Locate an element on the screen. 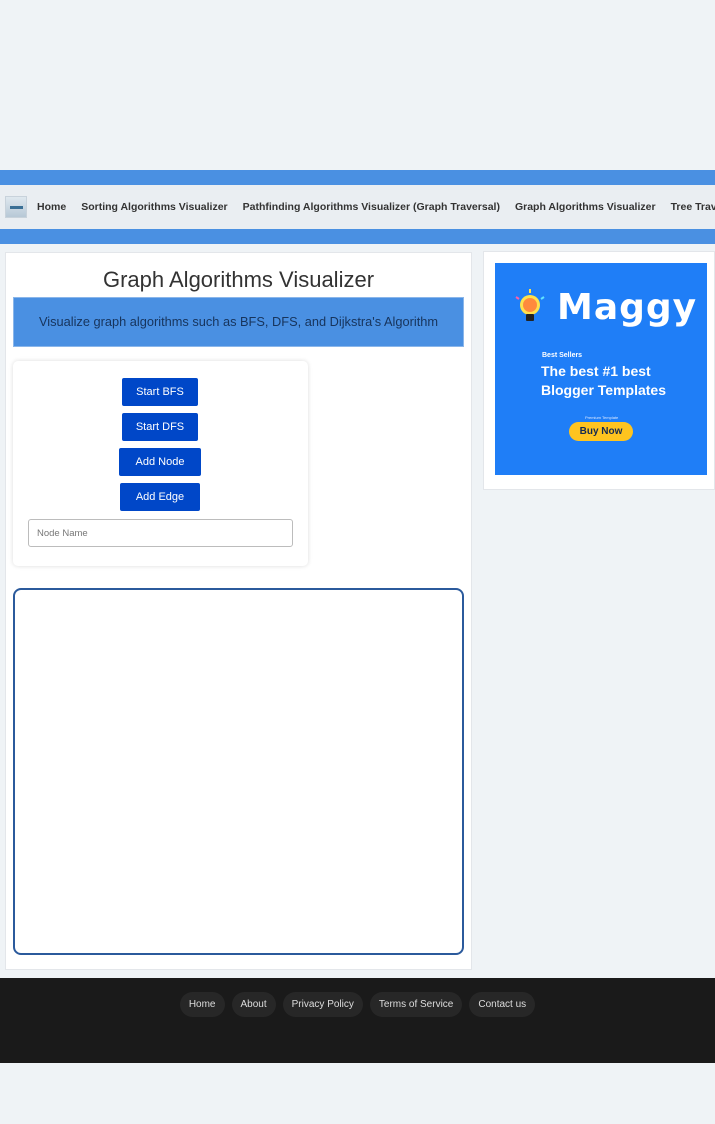 Image resolution: width=715 pixels, height=1124 pixels. buy-now-button: Buy Now is located at coordinates (601, 431).